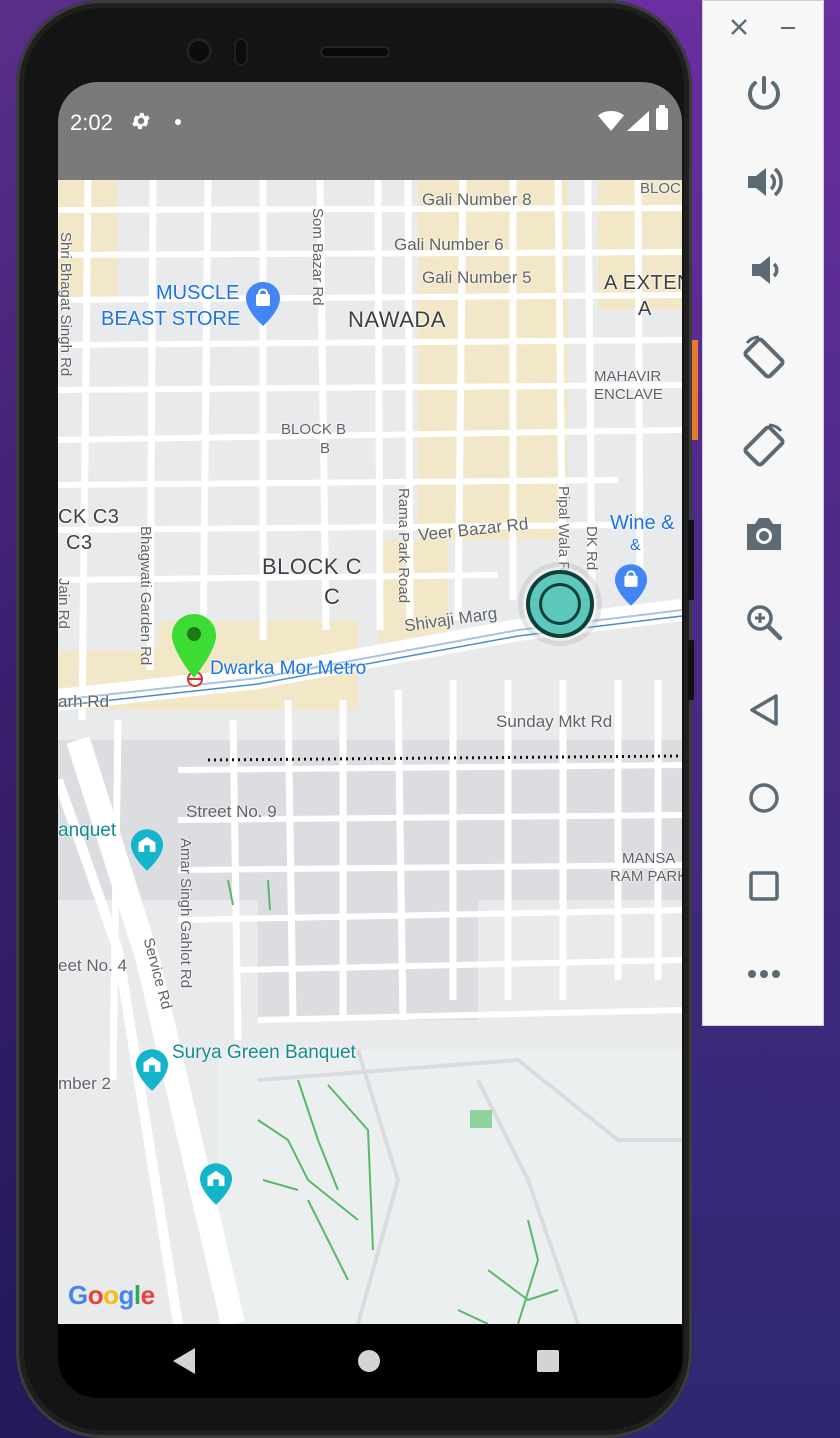 The width and height of the screenshot is (840, 1438). What do you see at coordinates (645, 309) in the screenshot?
I see `map-label-area: A` at bounding box center [645, 309].